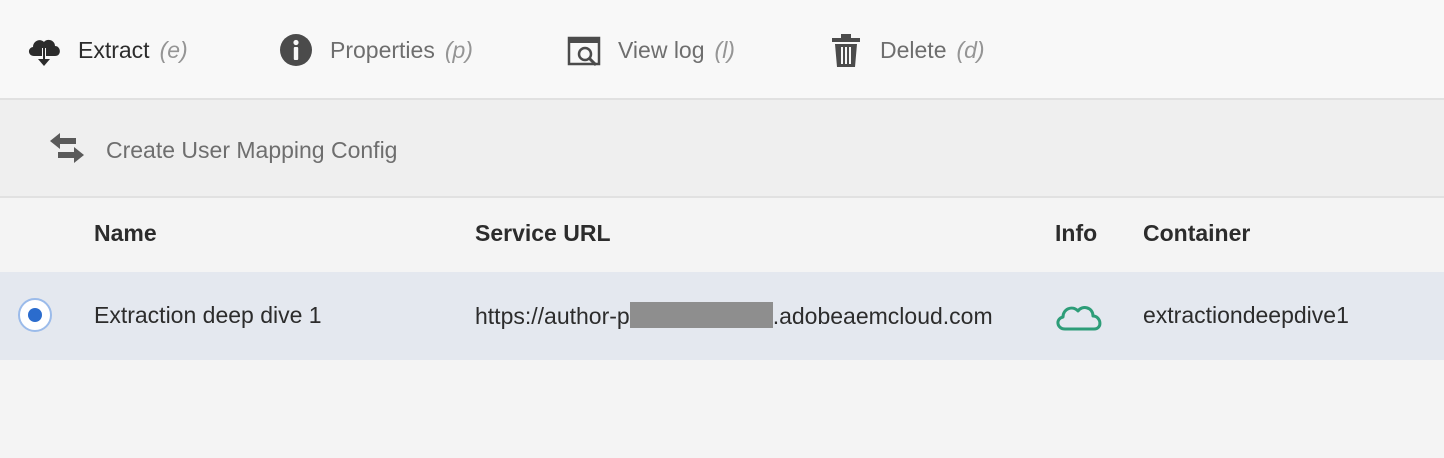 This screenshot has height=458, width=1444. I want to click on row-name: Extraction deep dive 1, so click(208, 315).